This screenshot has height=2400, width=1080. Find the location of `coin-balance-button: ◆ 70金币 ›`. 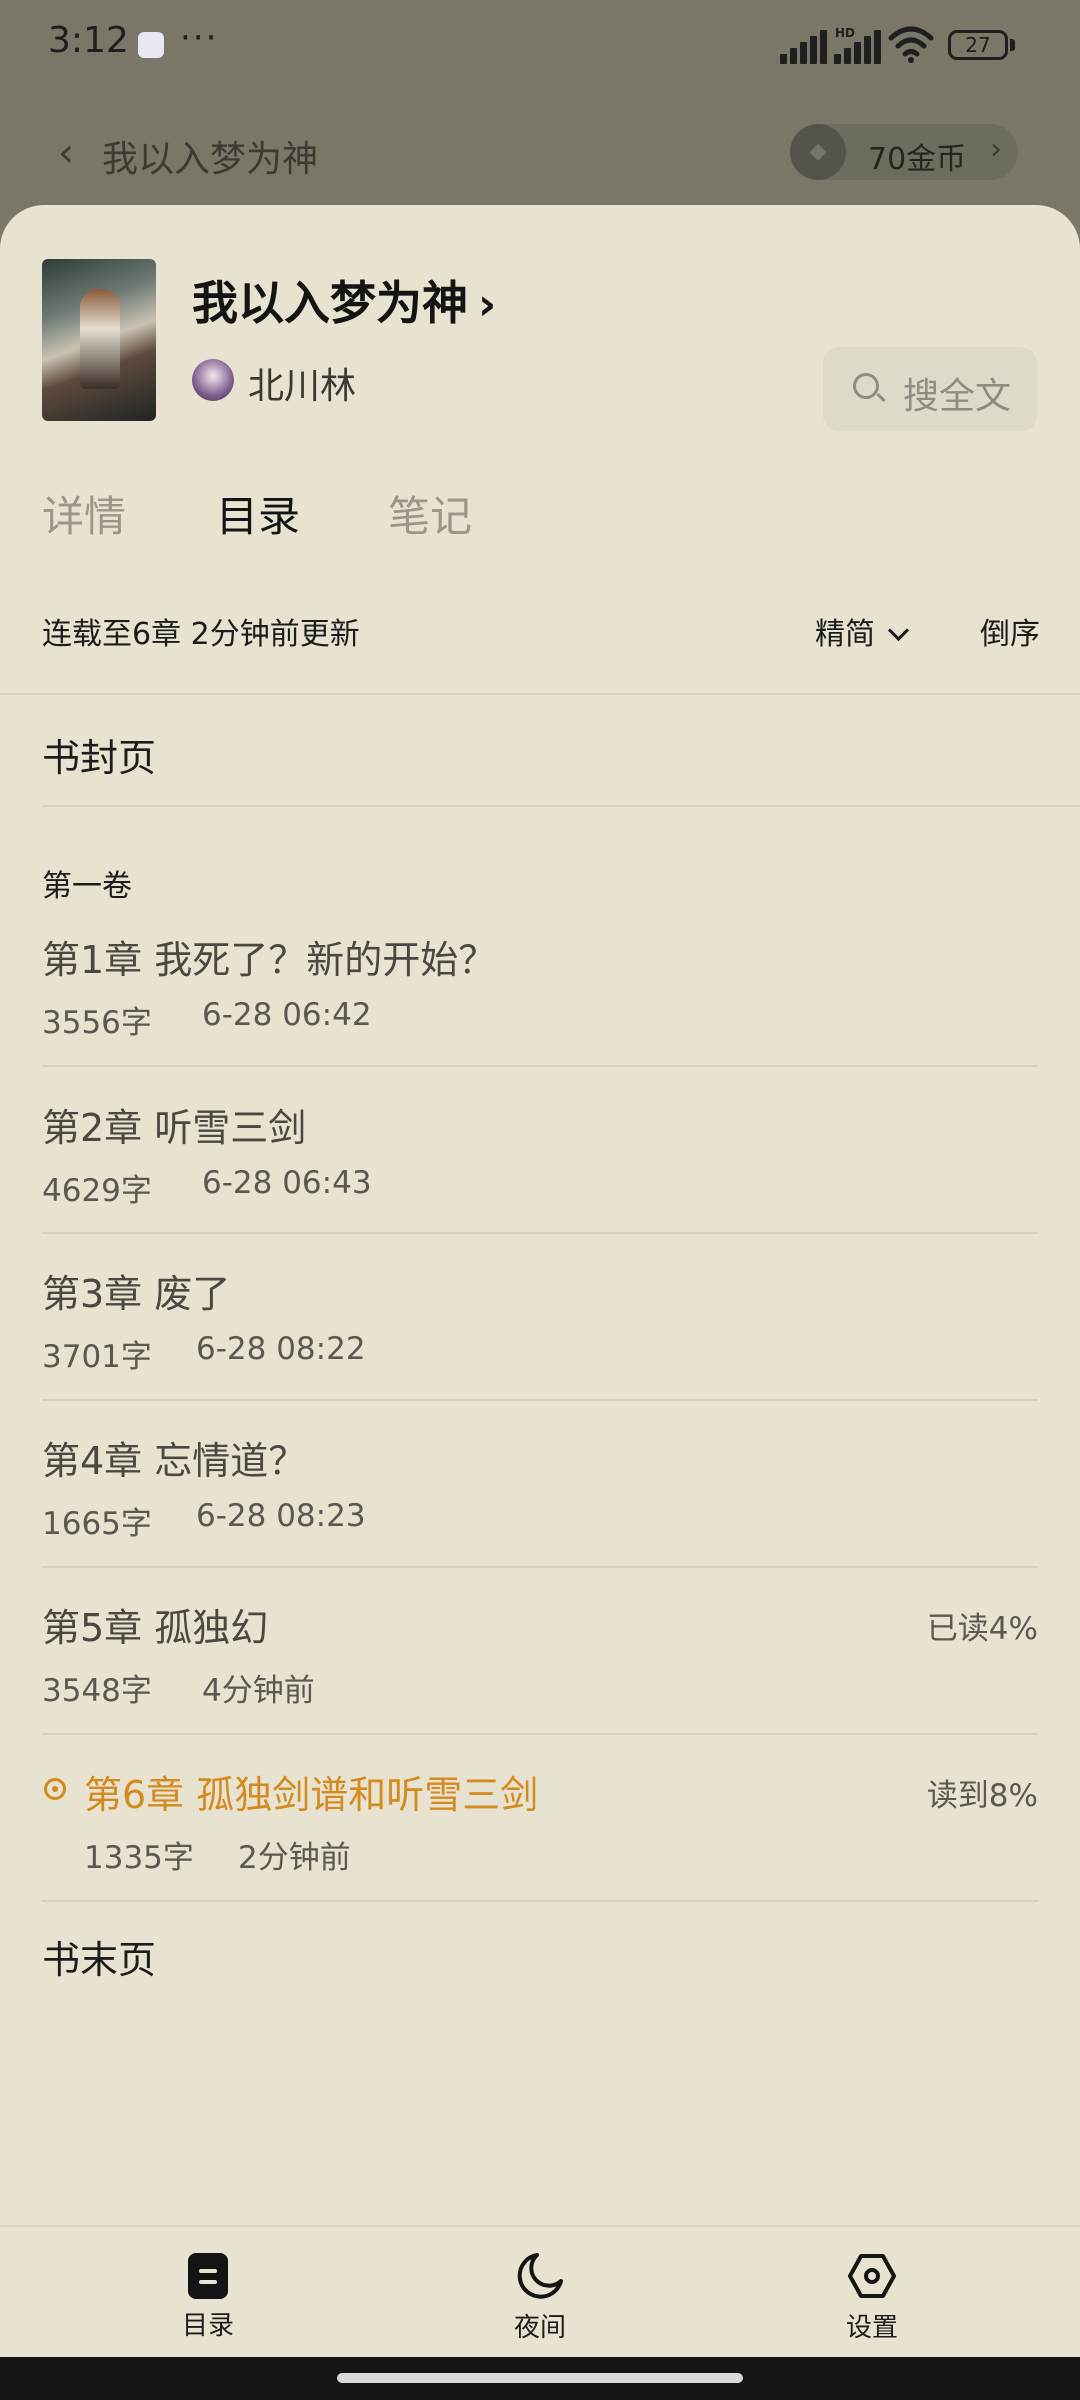

coin-balance-button: ◆ 70金币 › is located at coordinates (904, 152).